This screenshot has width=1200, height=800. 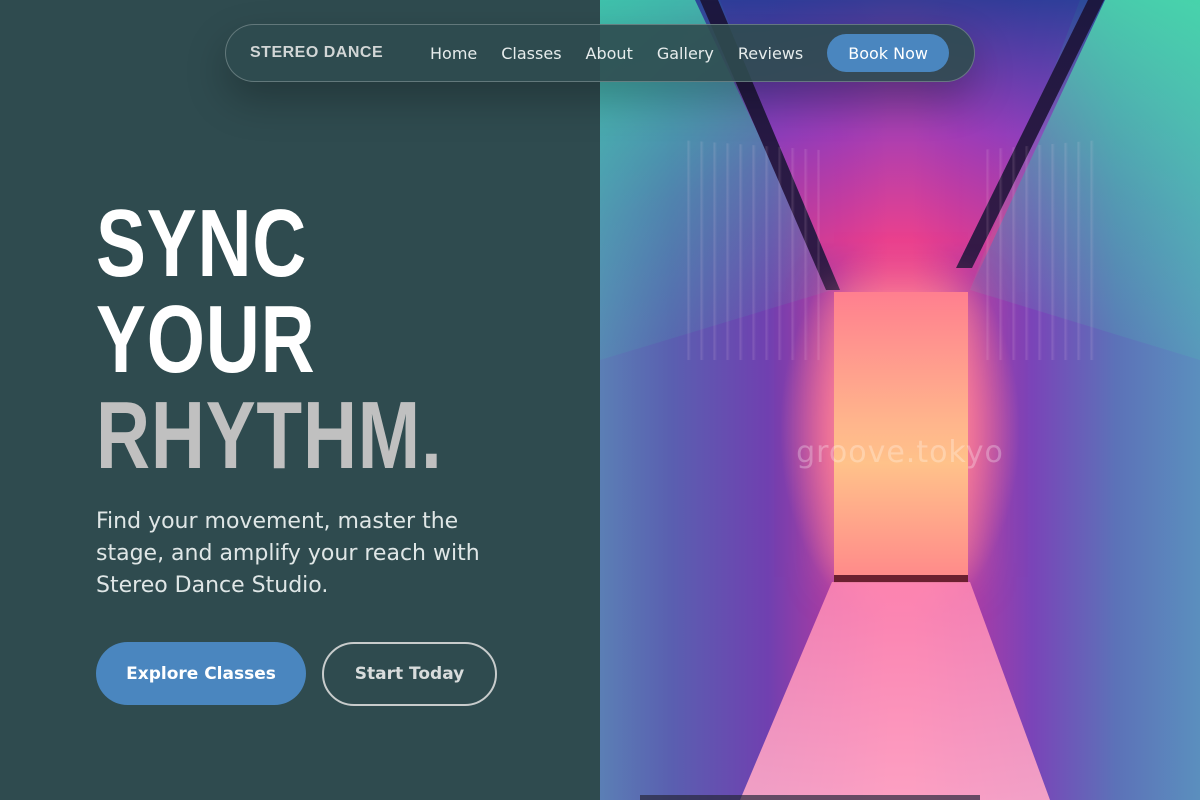 What do you see at coordinates (685, 53) in the screenshot?
I see `nav-link-gallery: Gallery` at bounding box center [685, 53].